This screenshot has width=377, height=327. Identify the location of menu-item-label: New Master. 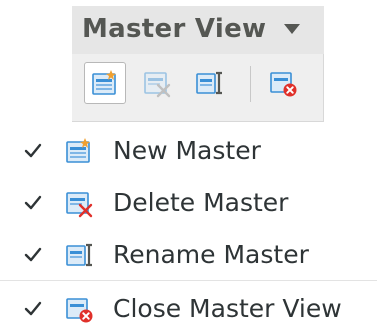
(187, 150).